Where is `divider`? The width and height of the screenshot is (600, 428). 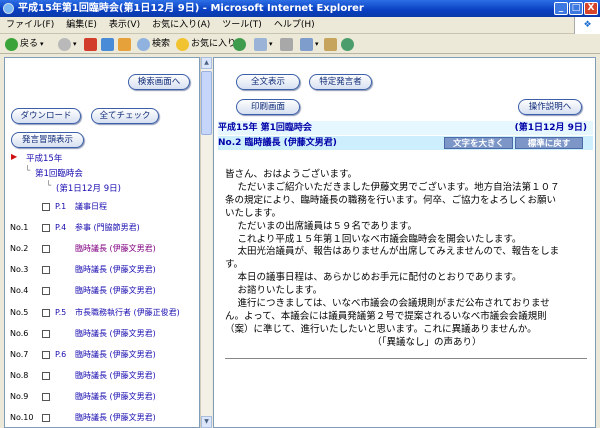 divider is located at coordinates (406, 358).